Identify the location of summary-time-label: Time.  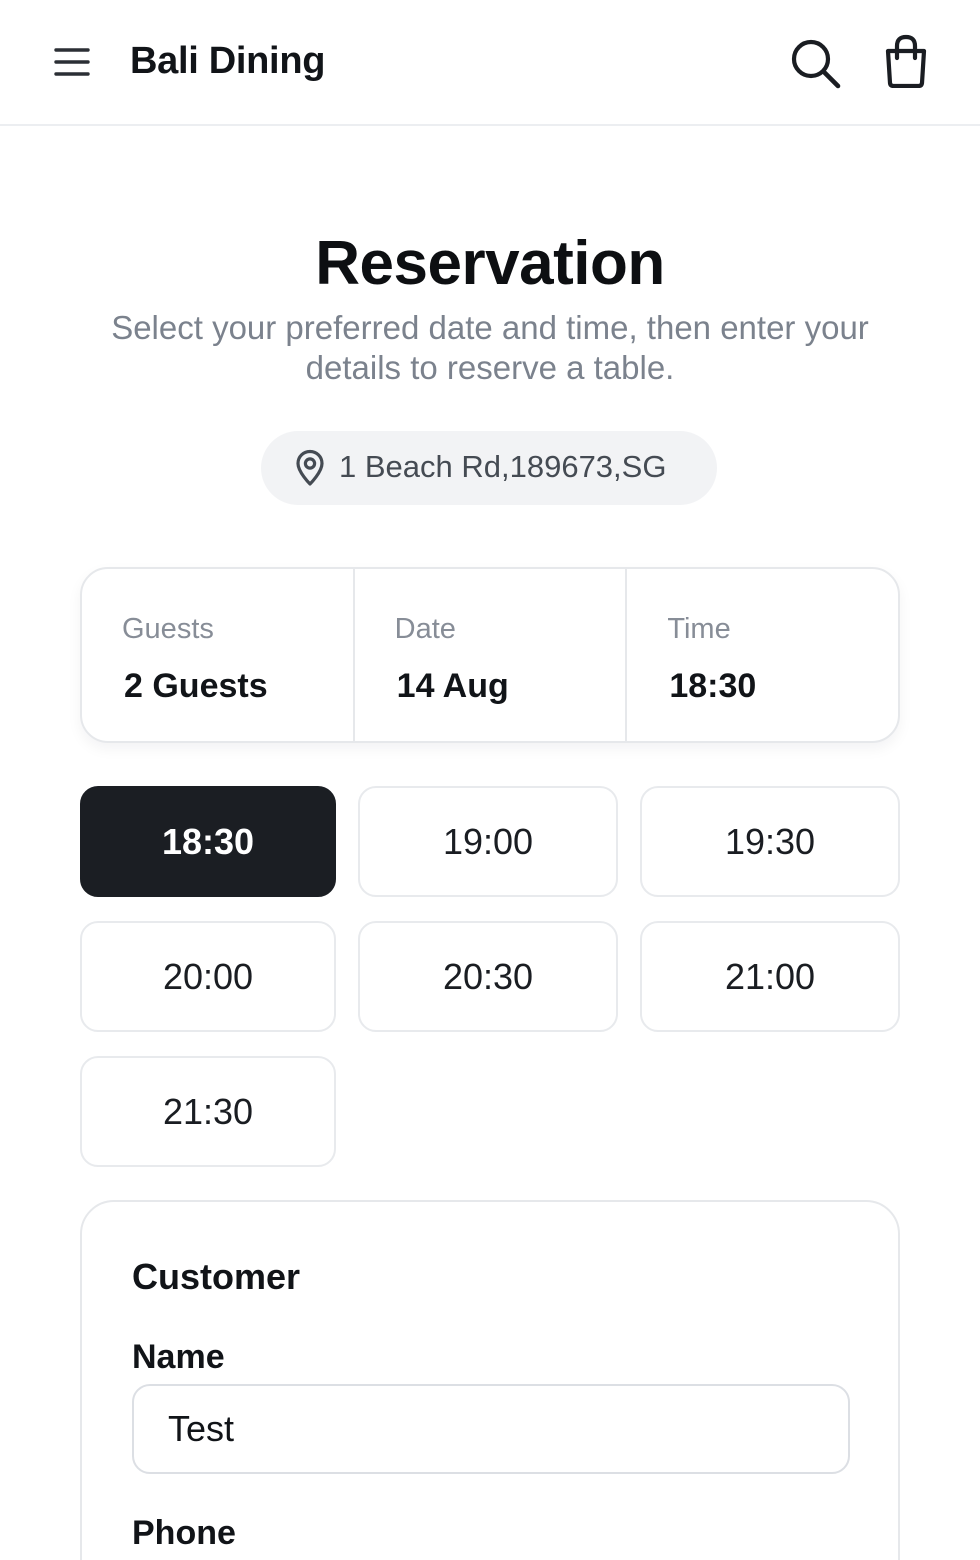
(699, 629).